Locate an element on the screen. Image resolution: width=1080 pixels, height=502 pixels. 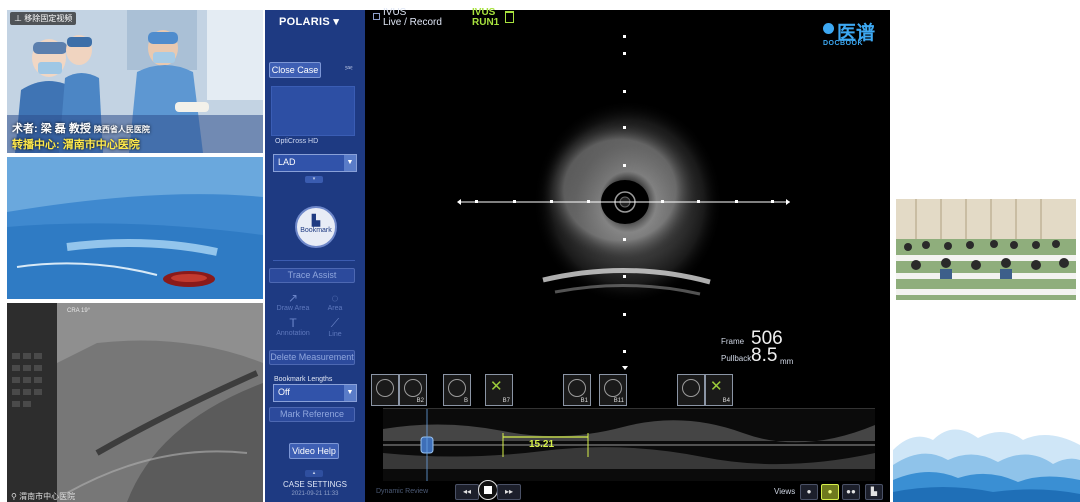
record-icon is located at coordinates (376, 16).